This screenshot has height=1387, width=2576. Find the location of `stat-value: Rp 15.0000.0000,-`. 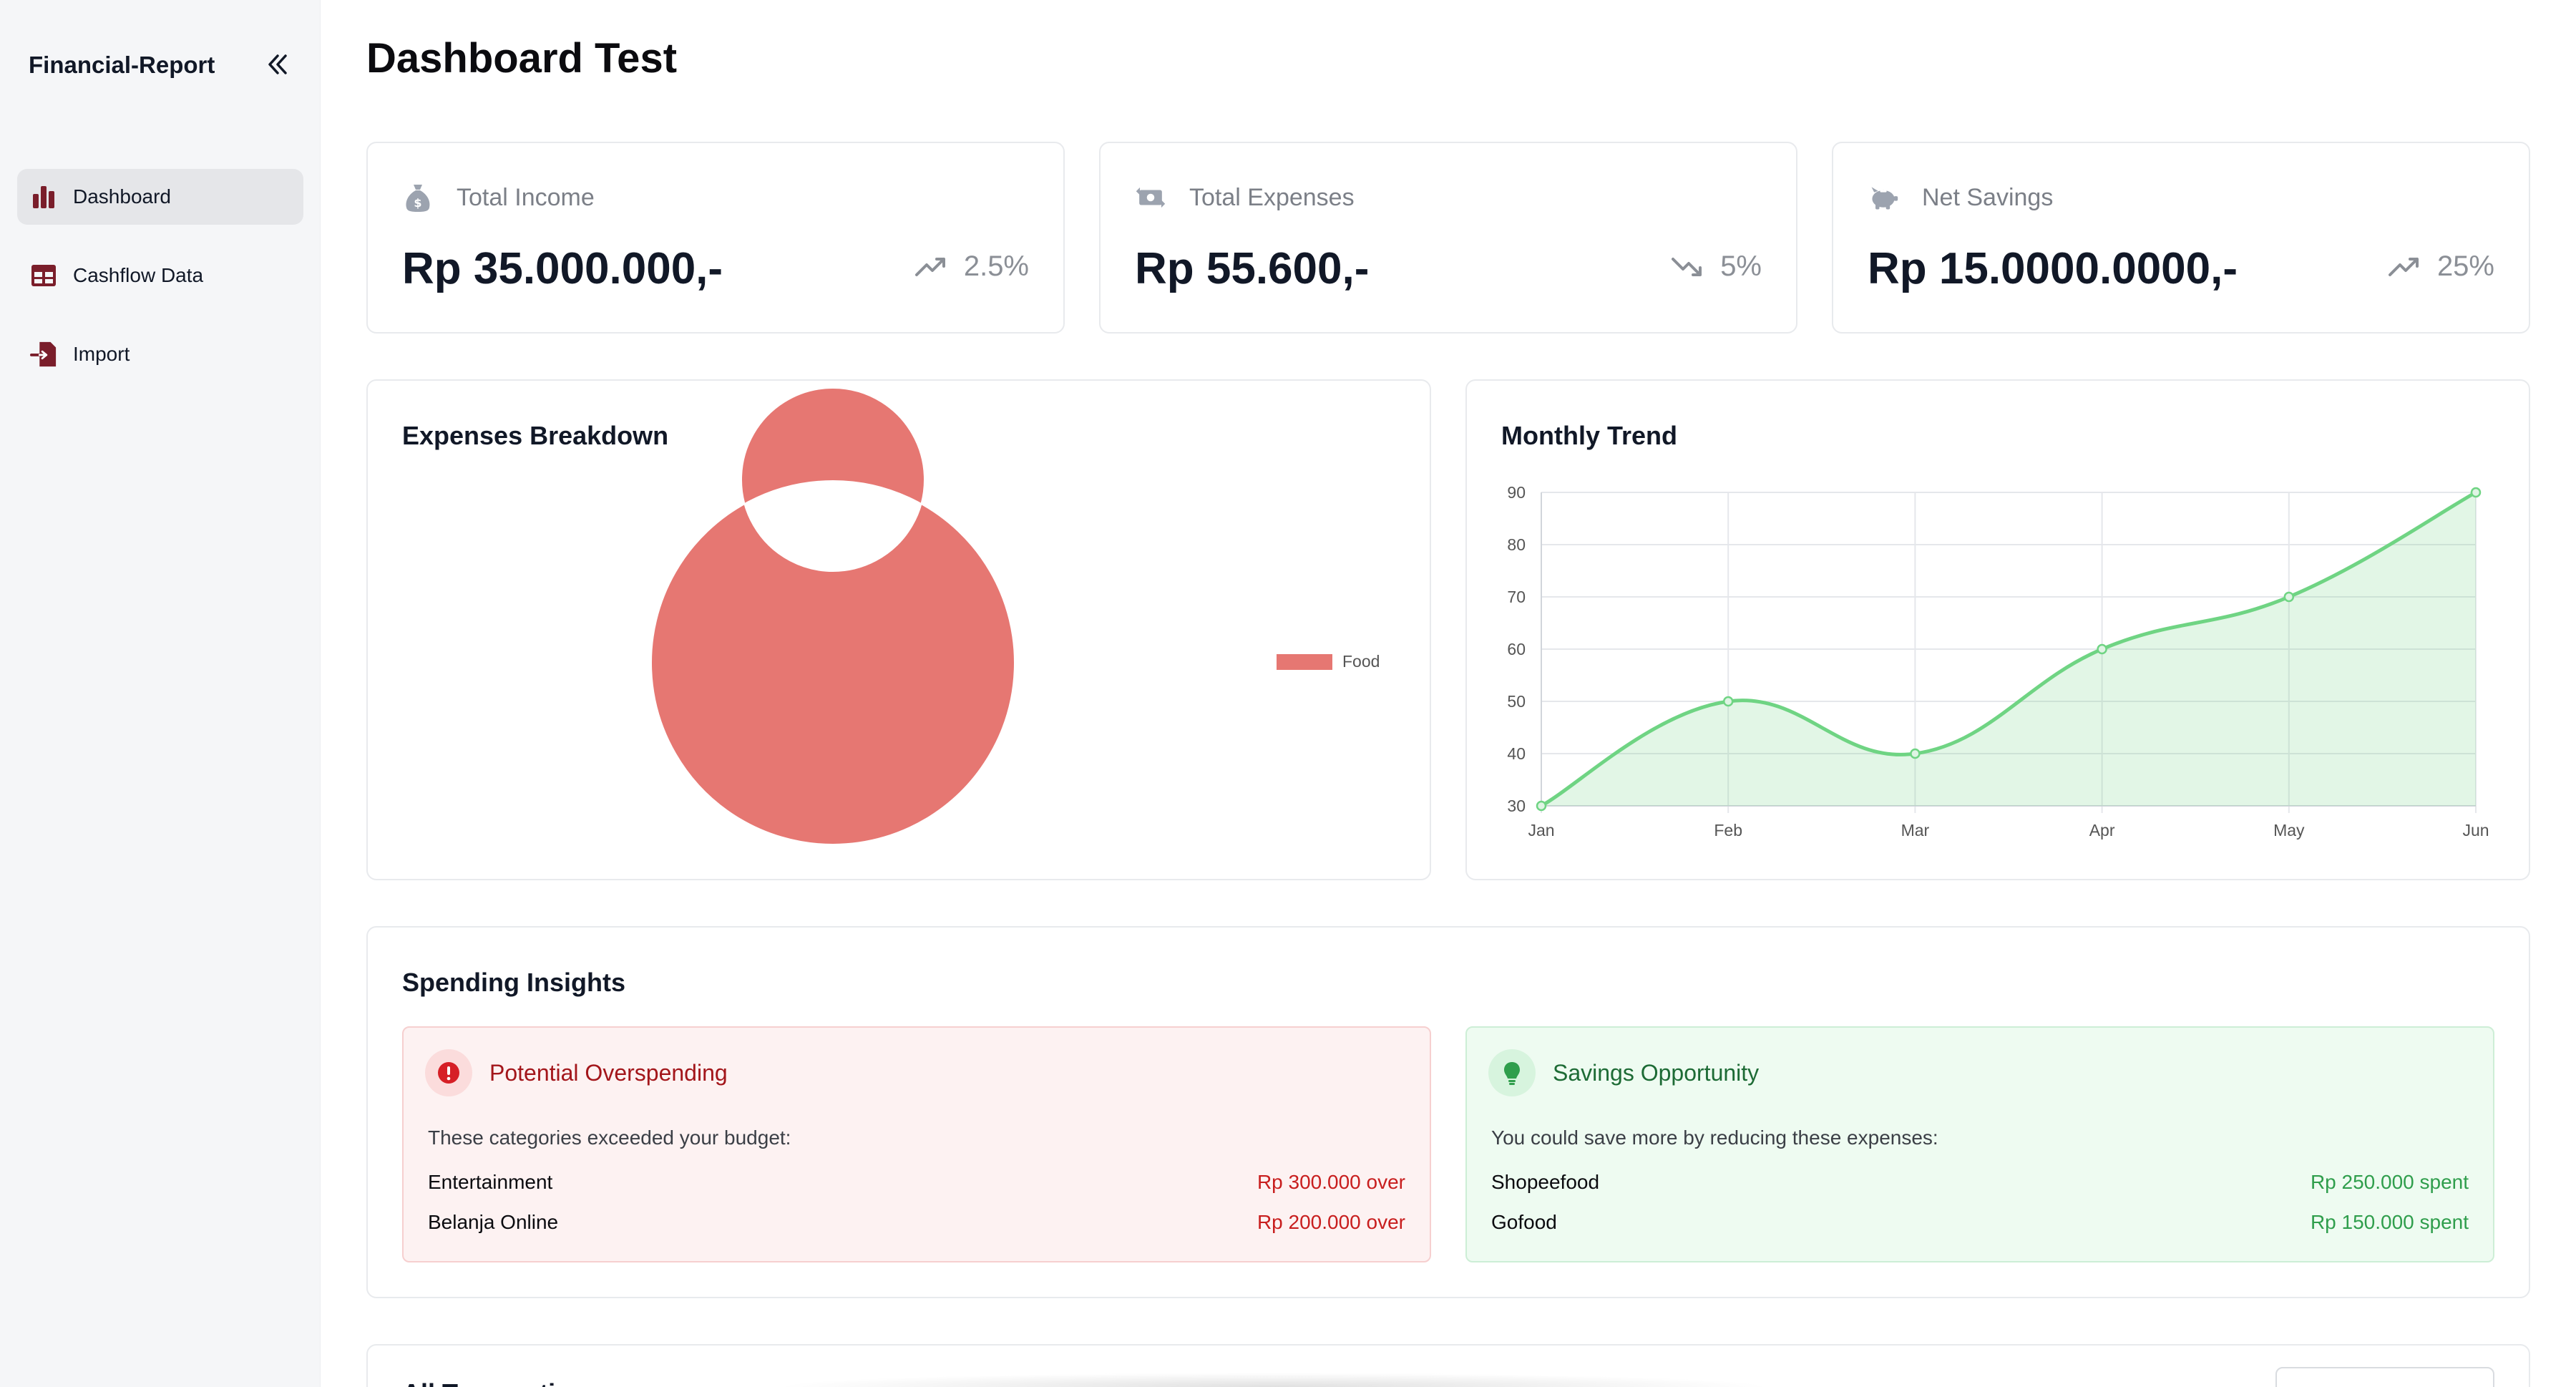

stat-value: Rp 15.0000.0000,- is located at coordinates (2053, 268).